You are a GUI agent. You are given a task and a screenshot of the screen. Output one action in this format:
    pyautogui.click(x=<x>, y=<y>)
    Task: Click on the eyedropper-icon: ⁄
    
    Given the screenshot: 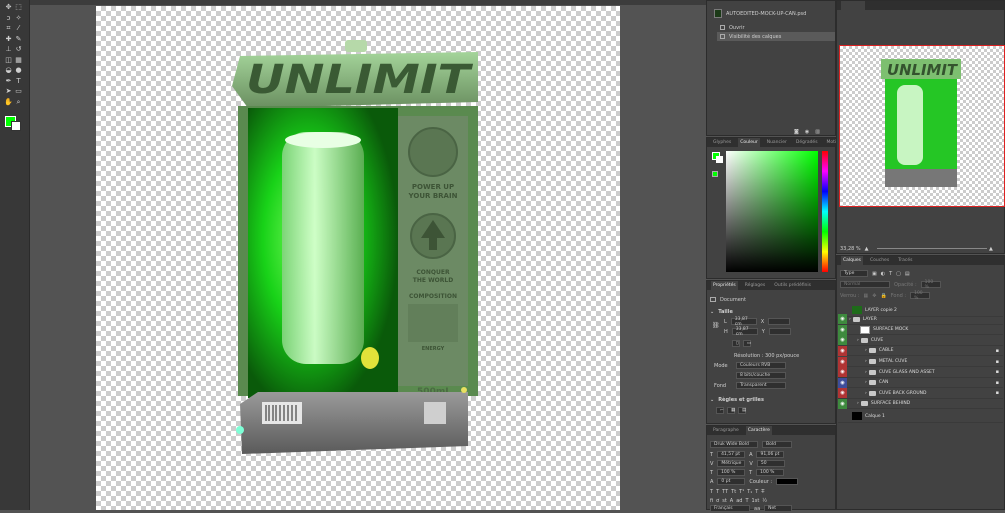 What is the action you would take?
    pyautogui.click(x=18, y=28)
    